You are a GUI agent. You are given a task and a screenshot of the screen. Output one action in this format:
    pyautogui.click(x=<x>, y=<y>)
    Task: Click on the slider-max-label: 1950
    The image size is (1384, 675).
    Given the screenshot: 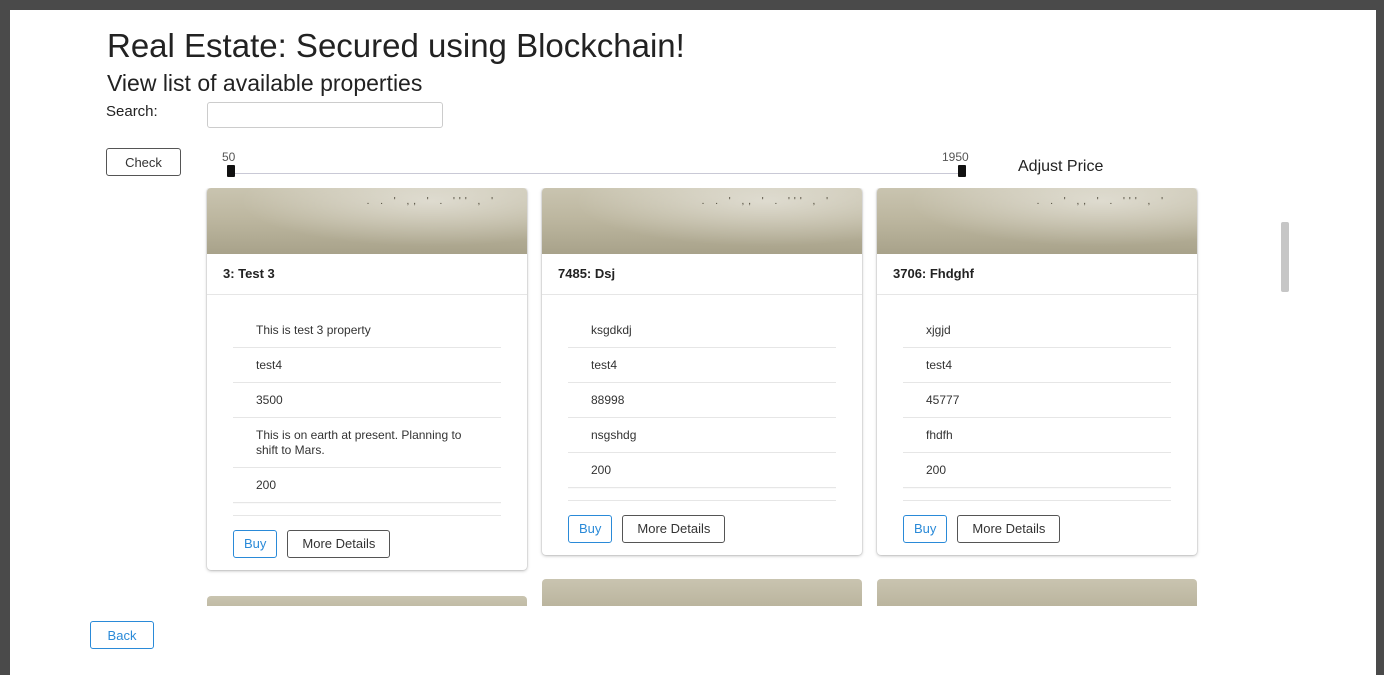 What is the action you would take?
    pyautogui.click(x=955, y=157)
    